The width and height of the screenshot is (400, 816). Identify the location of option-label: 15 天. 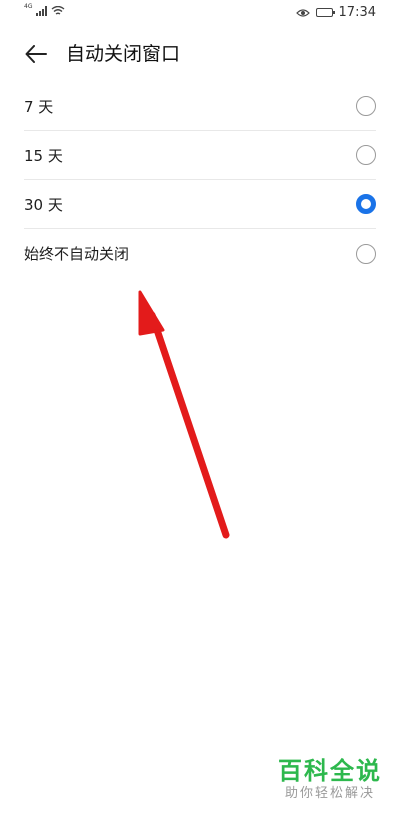
(43, 155).